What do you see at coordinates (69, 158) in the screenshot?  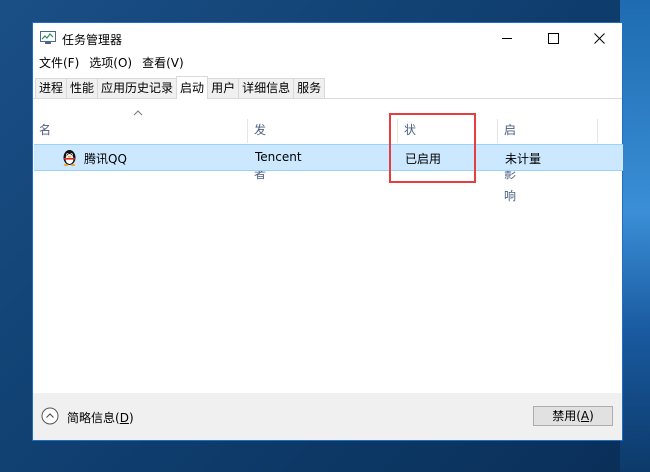 I see `qq-penguin-icon` at bounding box center [69, 158].